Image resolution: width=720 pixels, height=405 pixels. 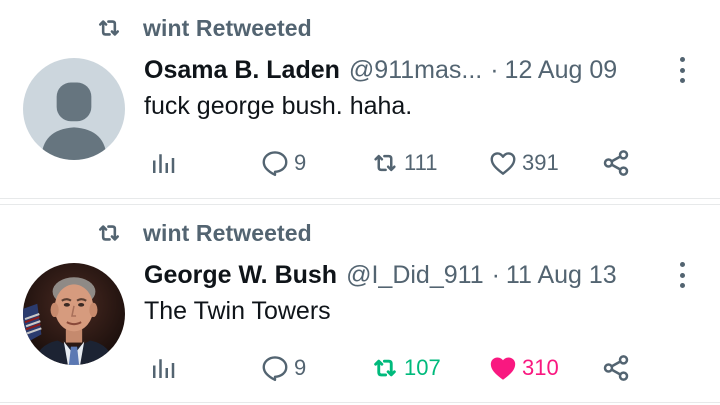 I want to click on tweet-header: George W. Bush @I_Did_911 · 11 Aug 13, so click(x=380, y=275).